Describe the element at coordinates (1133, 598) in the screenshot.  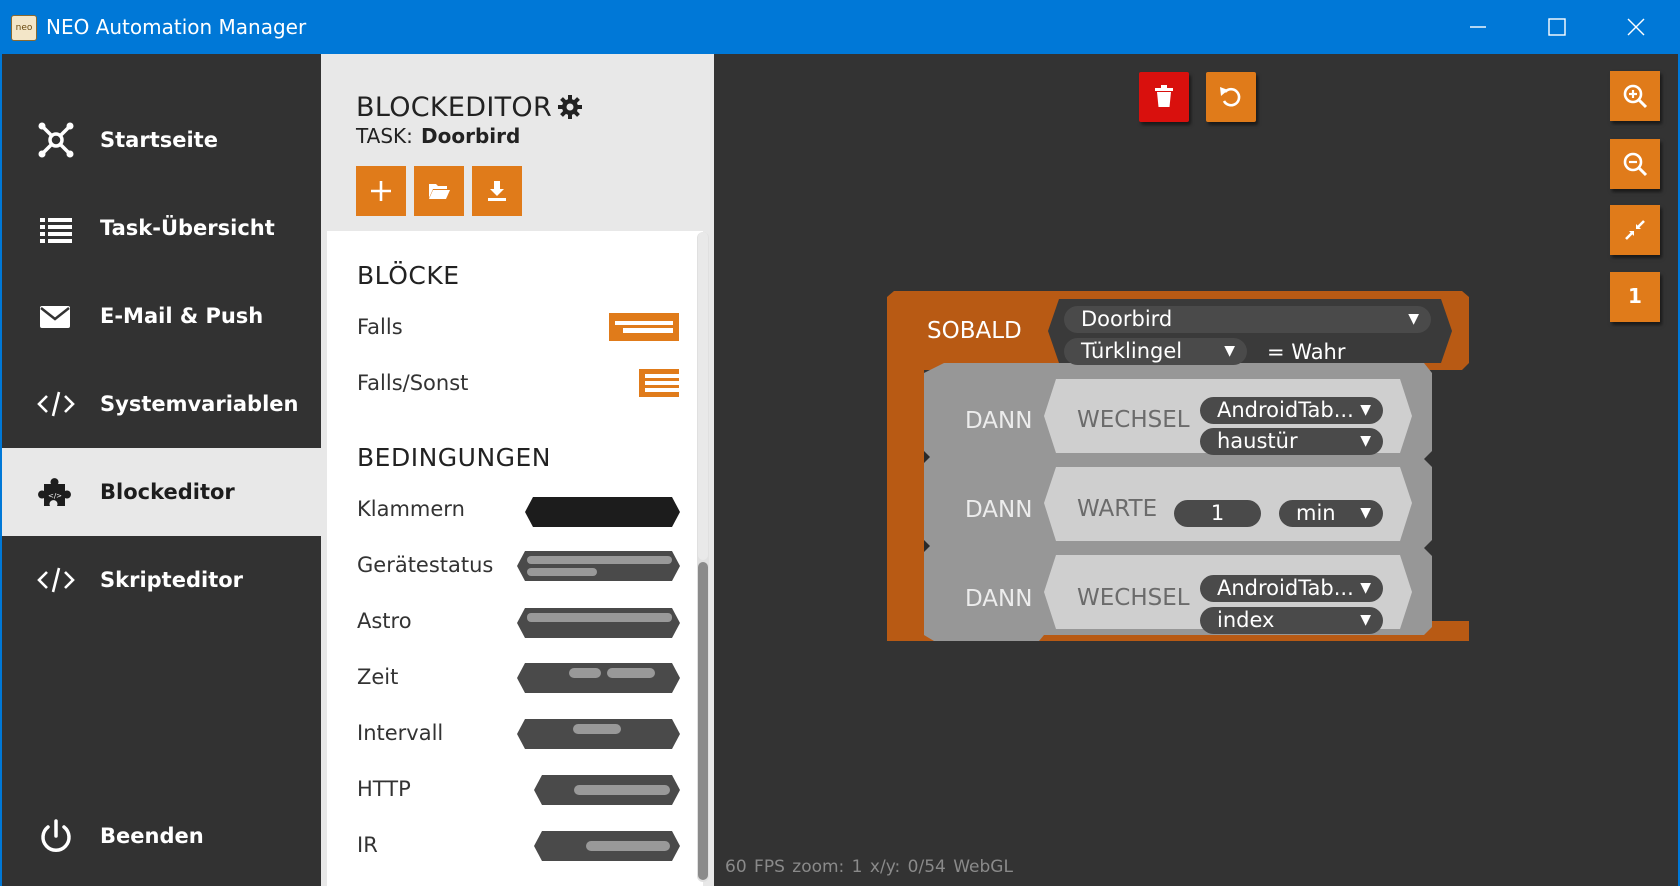
I see `action-3-type: WECHSEL` at that location.